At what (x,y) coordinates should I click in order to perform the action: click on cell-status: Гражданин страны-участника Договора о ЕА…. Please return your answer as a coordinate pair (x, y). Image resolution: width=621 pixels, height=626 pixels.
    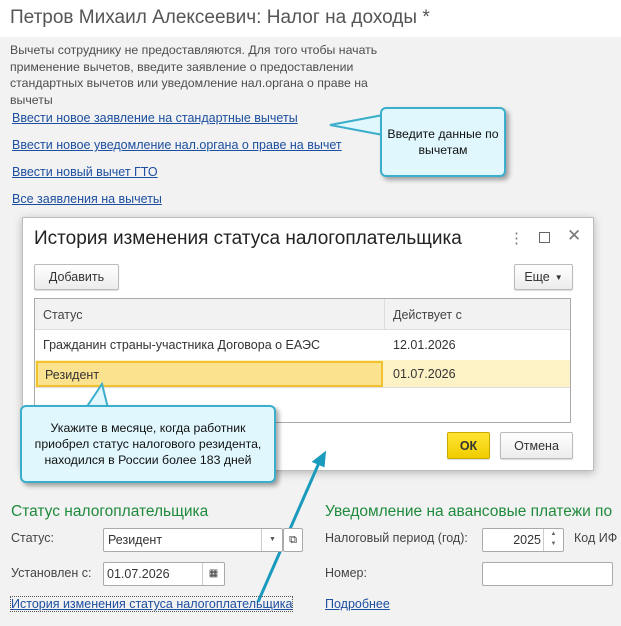
    Looking at the image, I should click on (181, 345).